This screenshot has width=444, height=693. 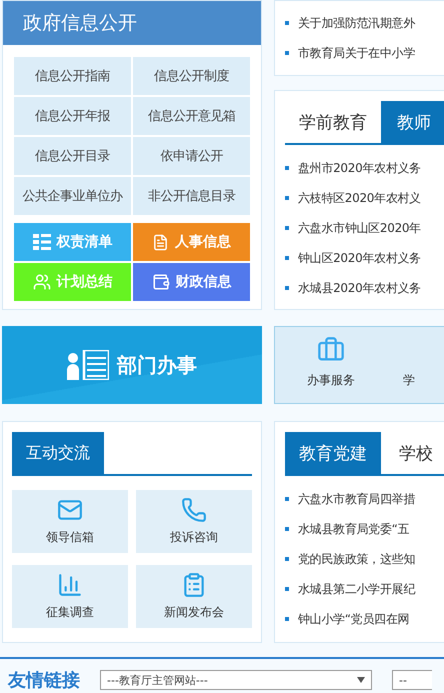 What do you see at coordinates (132, 23) in the screenshot?
I see `panel-title: 政府信息公开` at bounding box center [132, 23].